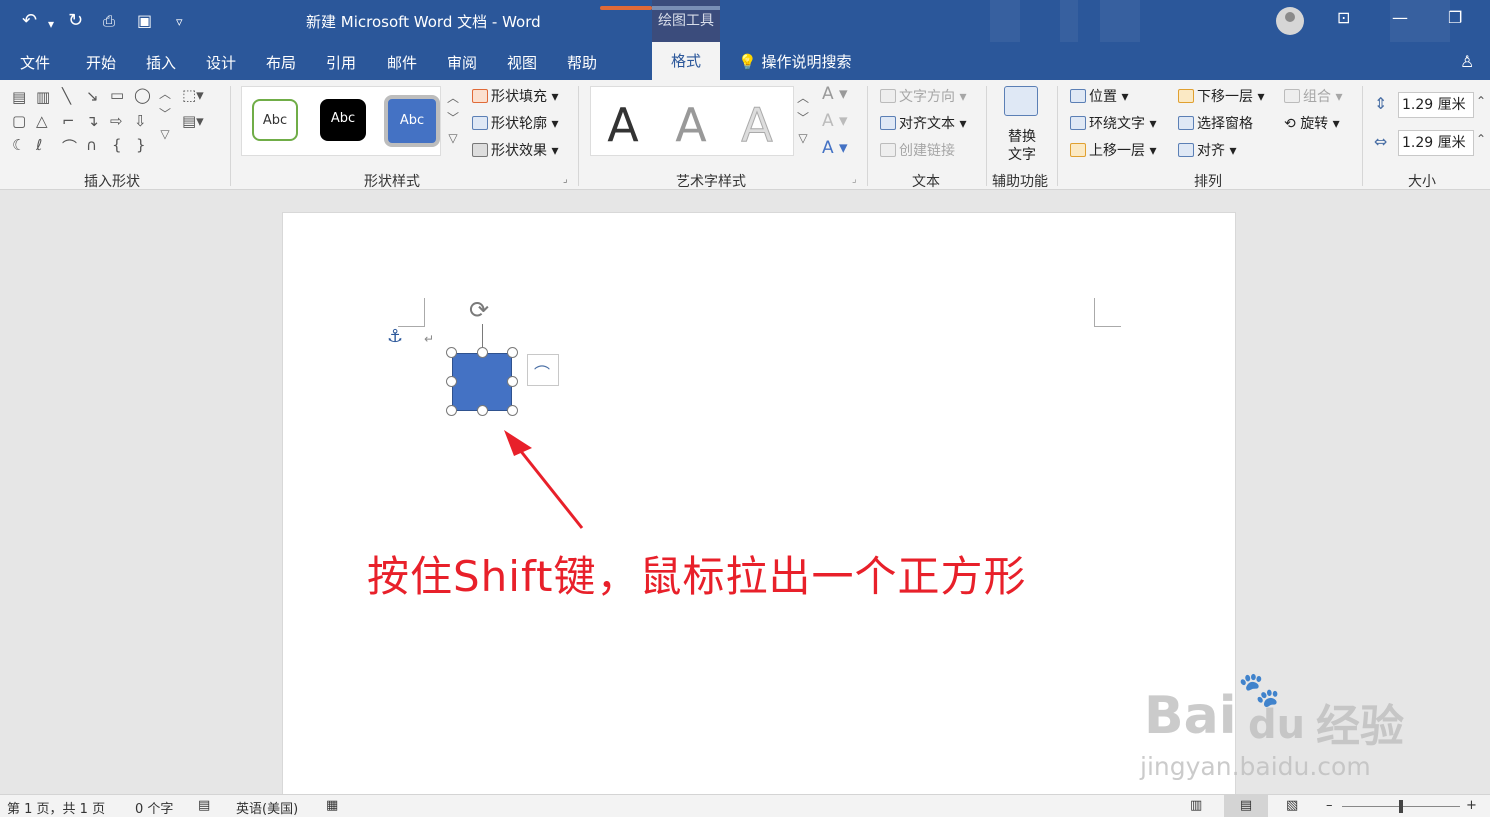 The width and height of the screenshot is (1490, 817). Describe the element at coordinates (1313, 96) in the screenshot. I see `group-objects-button: 组合 ▾` at that location.